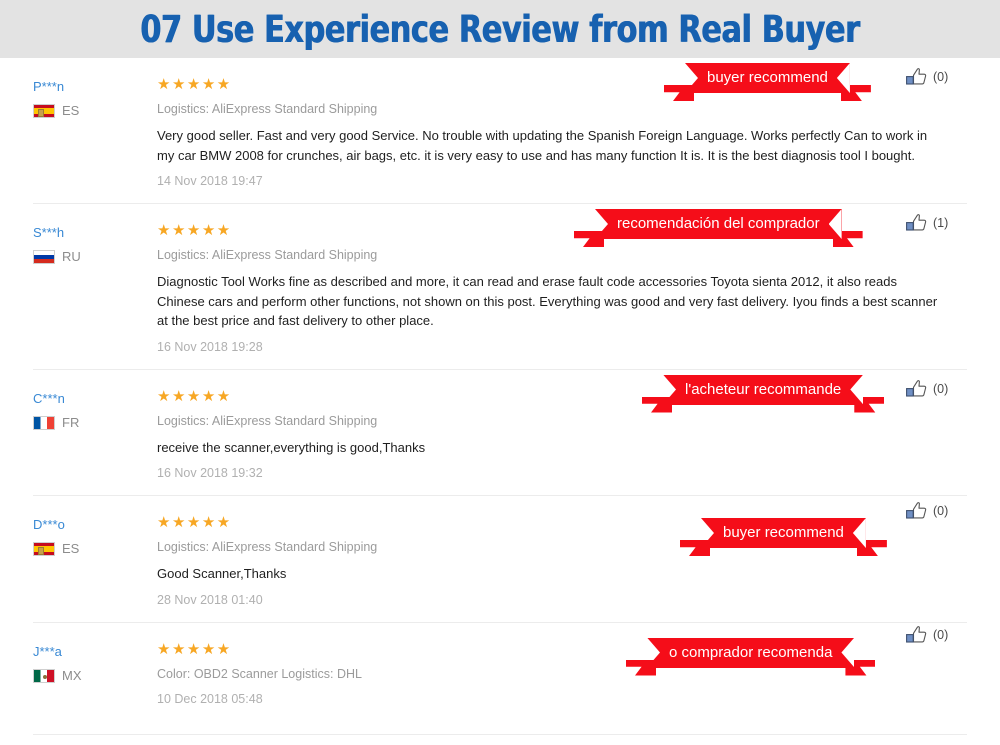 The height and width of the screenshot is (745, 1000). I want to click on page-title: 07 Use Experience Review from Real Buyer, so click(500, 29).